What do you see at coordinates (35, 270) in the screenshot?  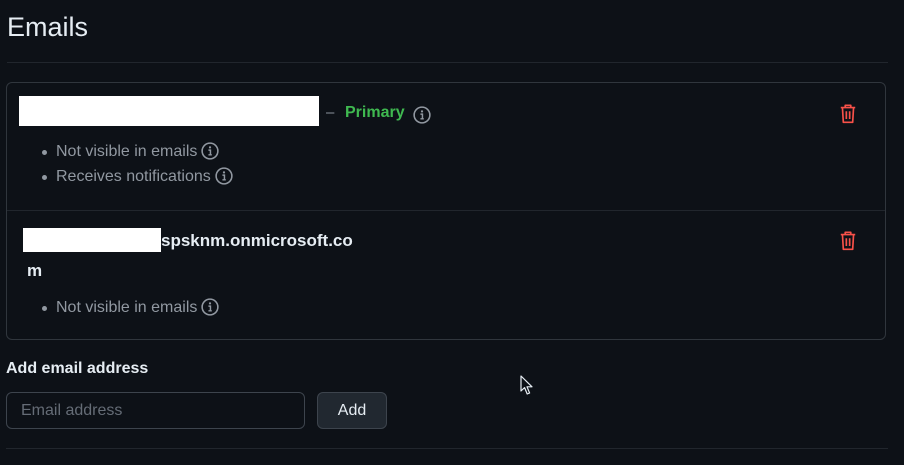 I see `email-address-part: m` at bounding box center [35, 270].